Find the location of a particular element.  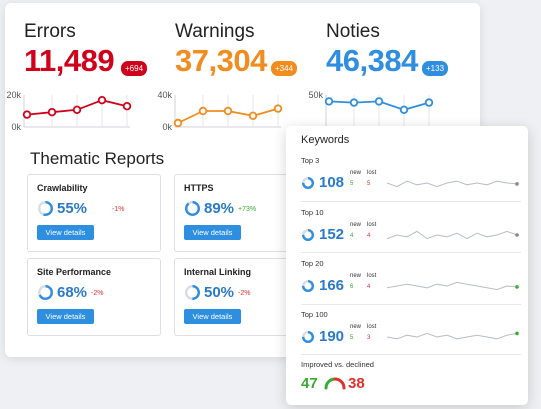

report-delta: +73% is located at coordinates (247, 209).